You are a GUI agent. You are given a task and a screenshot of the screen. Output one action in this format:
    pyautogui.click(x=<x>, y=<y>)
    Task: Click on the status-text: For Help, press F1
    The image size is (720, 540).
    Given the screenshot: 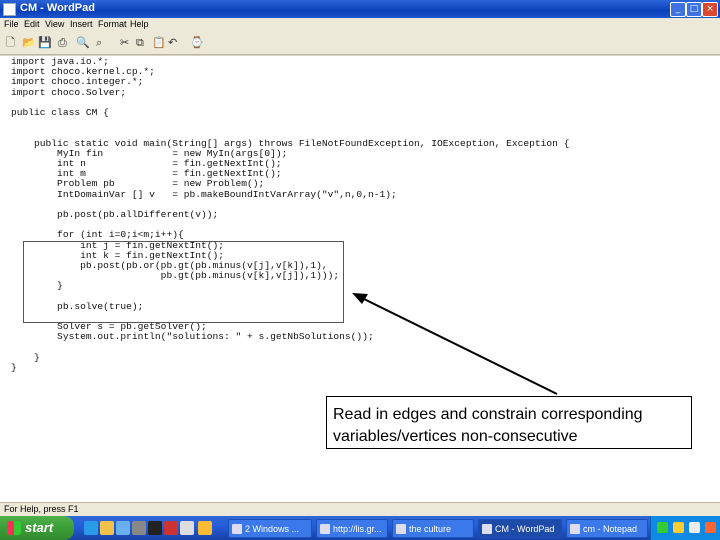 What is the action you would take?
    pyautogui.click(x=41, y=509)
    